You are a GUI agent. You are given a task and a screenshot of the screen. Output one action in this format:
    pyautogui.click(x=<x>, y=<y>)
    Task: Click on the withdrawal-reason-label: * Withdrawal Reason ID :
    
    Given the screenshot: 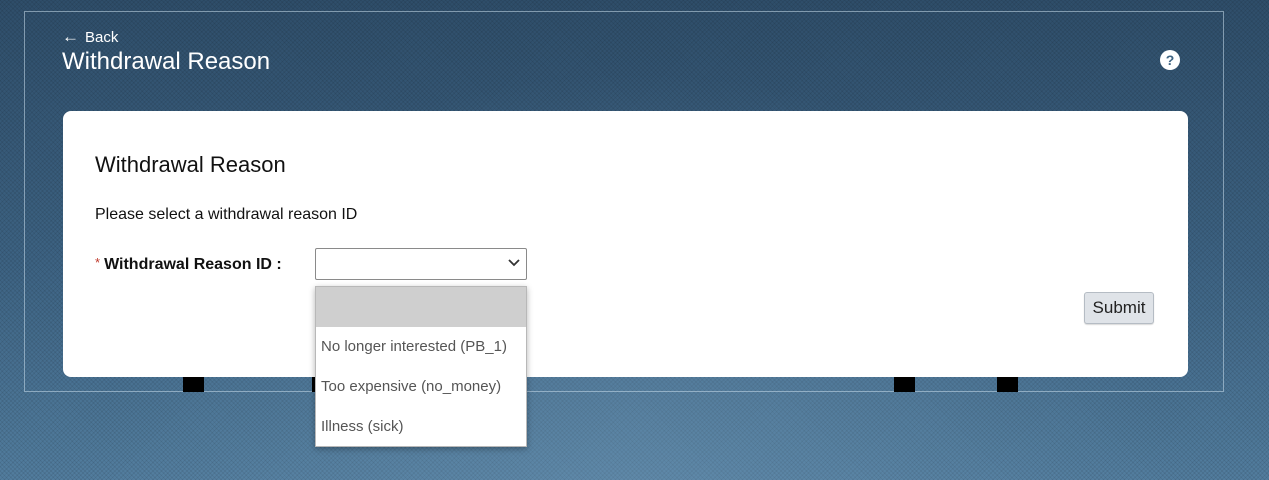 What is the action you would take?
    pyautogui.click(x=188, y=264)
    